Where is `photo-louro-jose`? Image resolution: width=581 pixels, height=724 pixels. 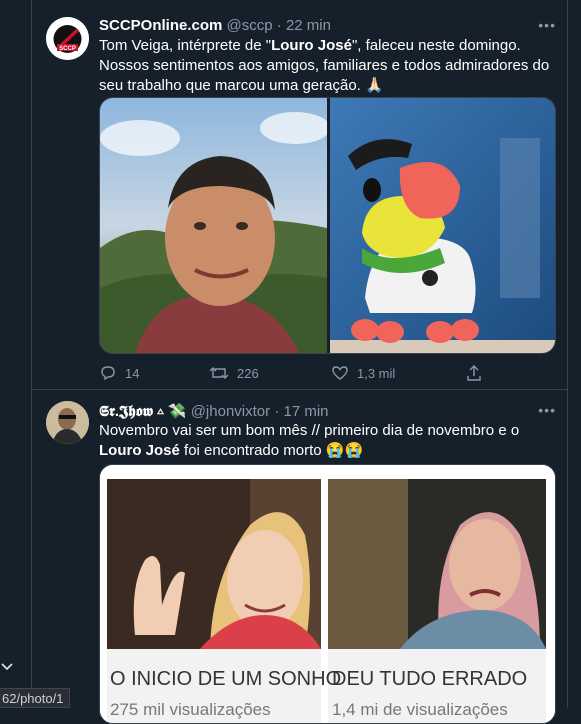 photo-louro-jose is located at coordinates (443, 226).